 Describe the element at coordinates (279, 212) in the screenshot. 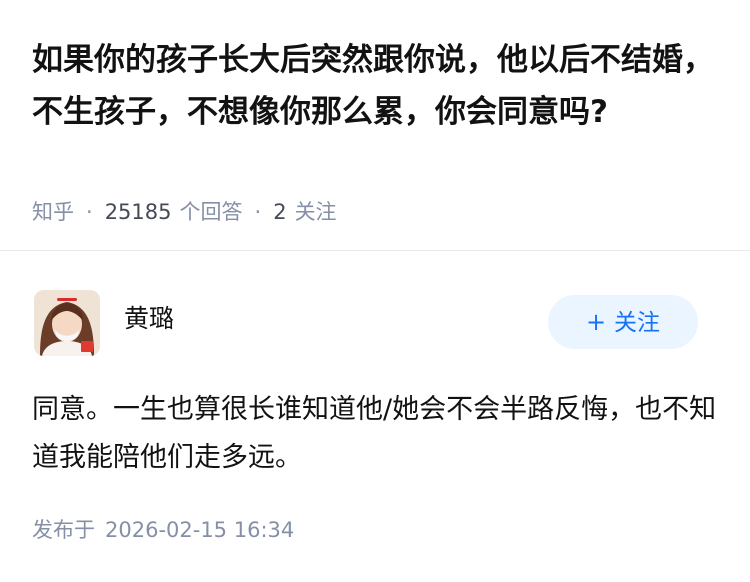

I see `follow-count: 2` at that location.